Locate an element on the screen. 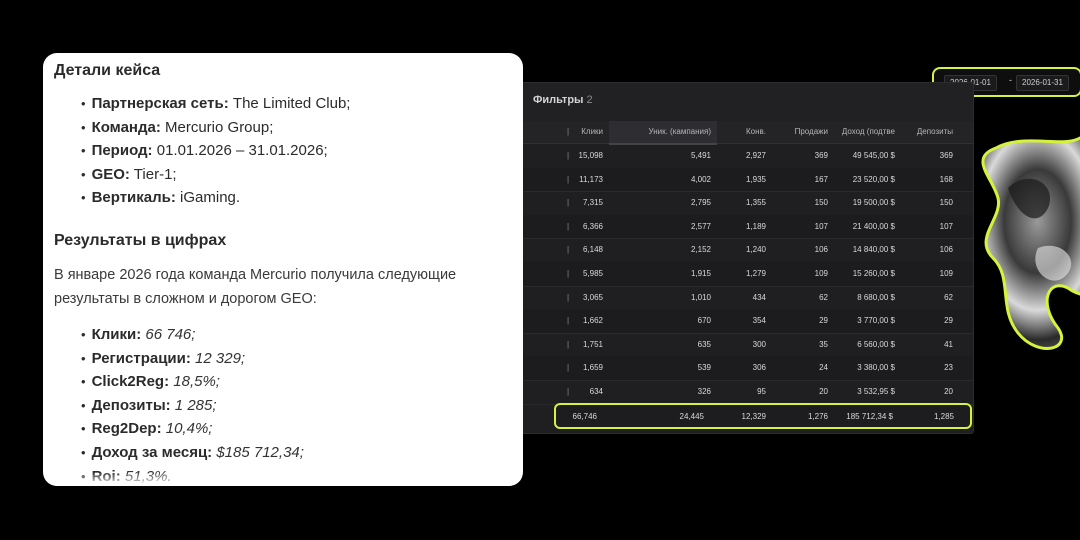 The width and height of the screenshot is (1080, 540). cell-clicks: 634 is located at coordinates (596, 391).